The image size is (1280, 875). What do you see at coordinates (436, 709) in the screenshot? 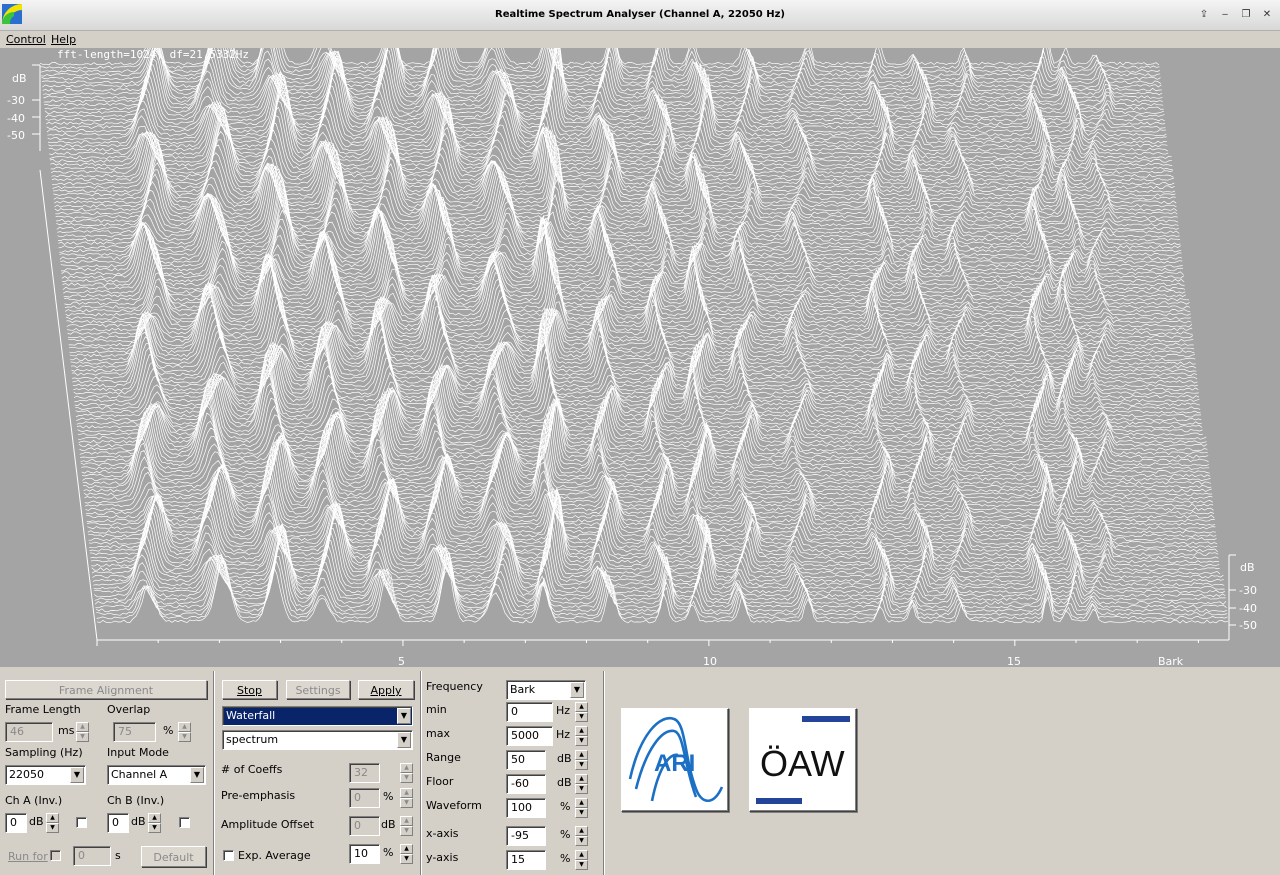
I see `min-label: min` at bounding box center [436, 709].